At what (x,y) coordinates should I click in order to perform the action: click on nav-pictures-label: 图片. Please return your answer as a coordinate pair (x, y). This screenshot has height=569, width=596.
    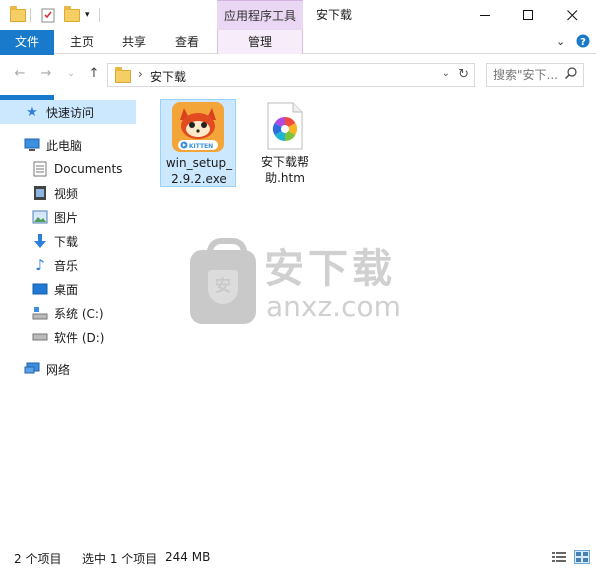
    Looking at the image, I should click on (66, 217).